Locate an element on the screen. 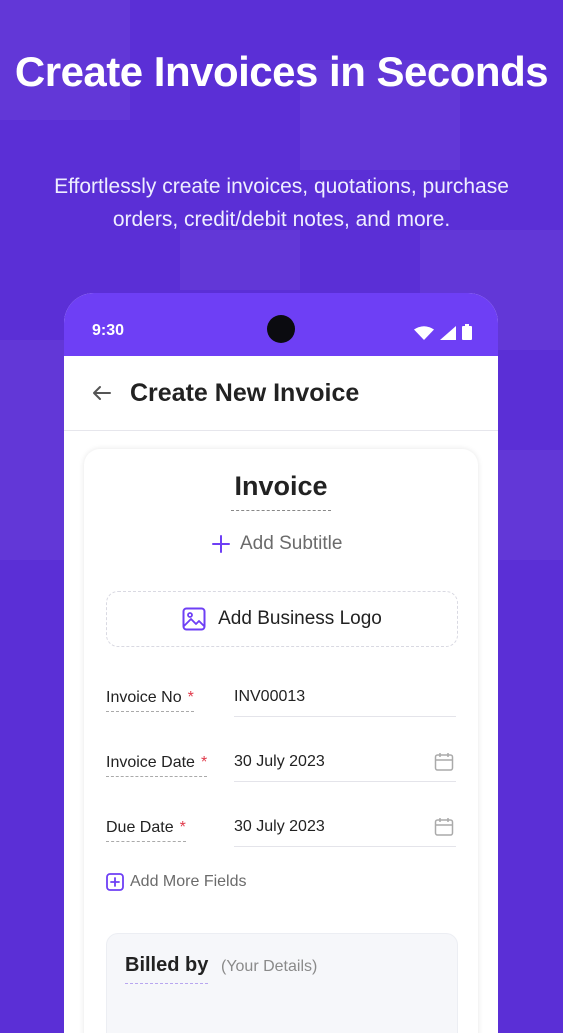 This screenshot has height=1033, width=563. signal-icon is located at coordinates (448, 333).